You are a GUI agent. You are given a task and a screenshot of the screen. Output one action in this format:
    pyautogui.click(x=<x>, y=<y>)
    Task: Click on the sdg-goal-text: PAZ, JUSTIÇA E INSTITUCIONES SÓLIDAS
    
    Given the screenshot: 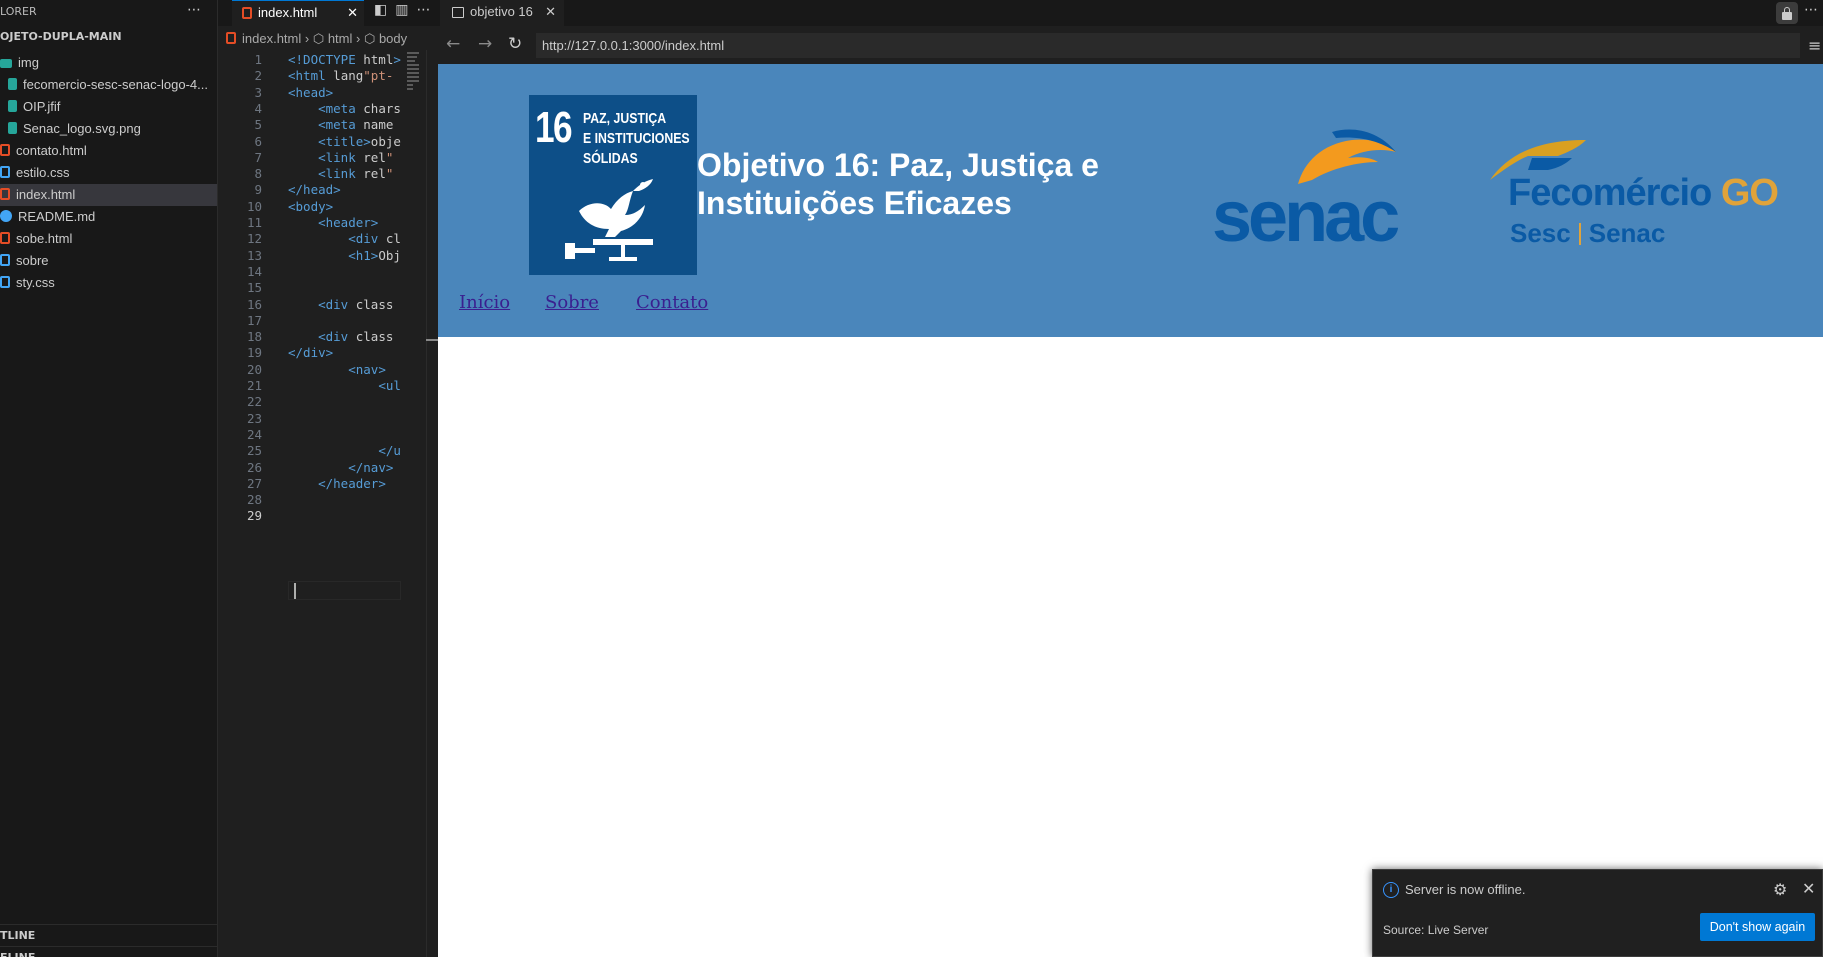 What is the action you would take?
    pyautogui.click(x=636, y=139)
    